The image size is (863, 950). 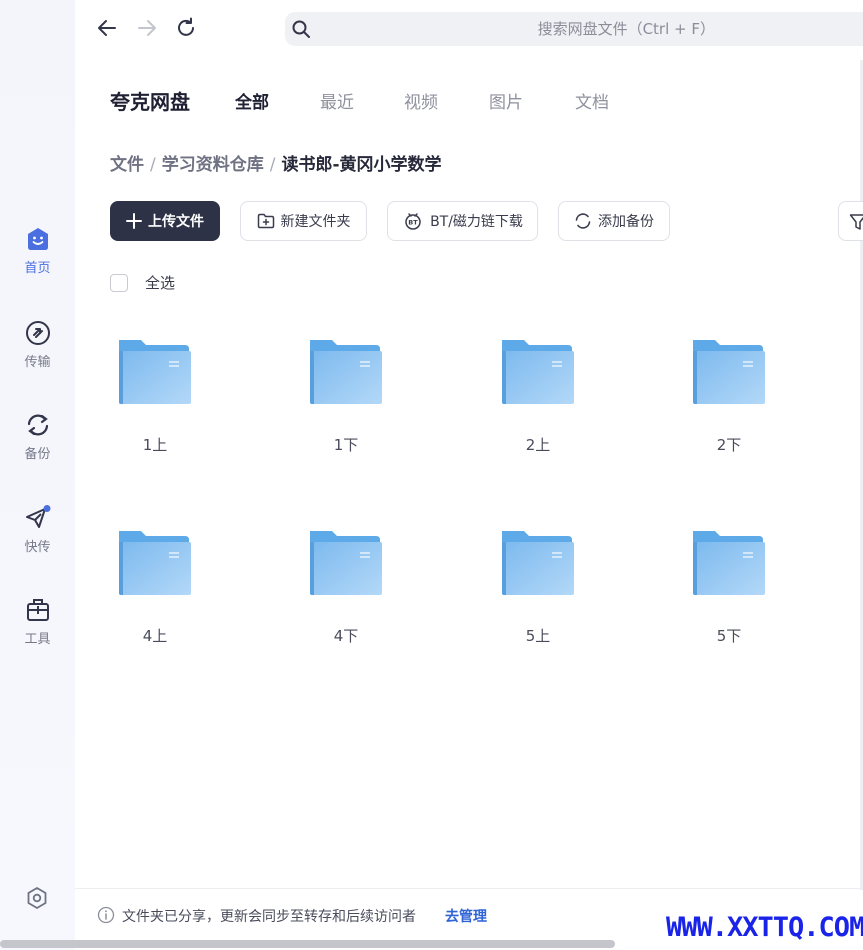 I want to click on plus-icon, so click(x=134, y=221).